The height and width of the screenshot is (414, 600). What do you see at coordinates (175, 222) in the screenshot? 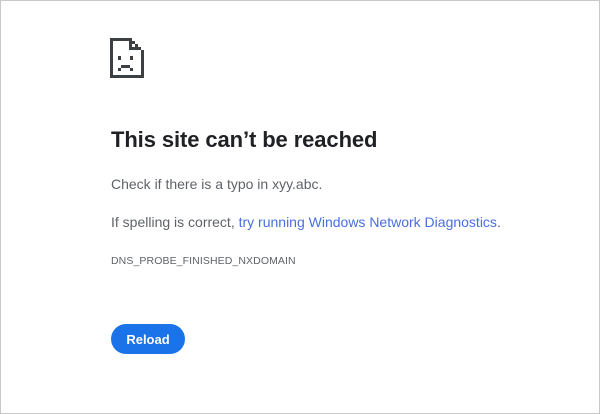
I see `spelling-message-prefix: If spelling is correct,` at bounding box center [175, 222].